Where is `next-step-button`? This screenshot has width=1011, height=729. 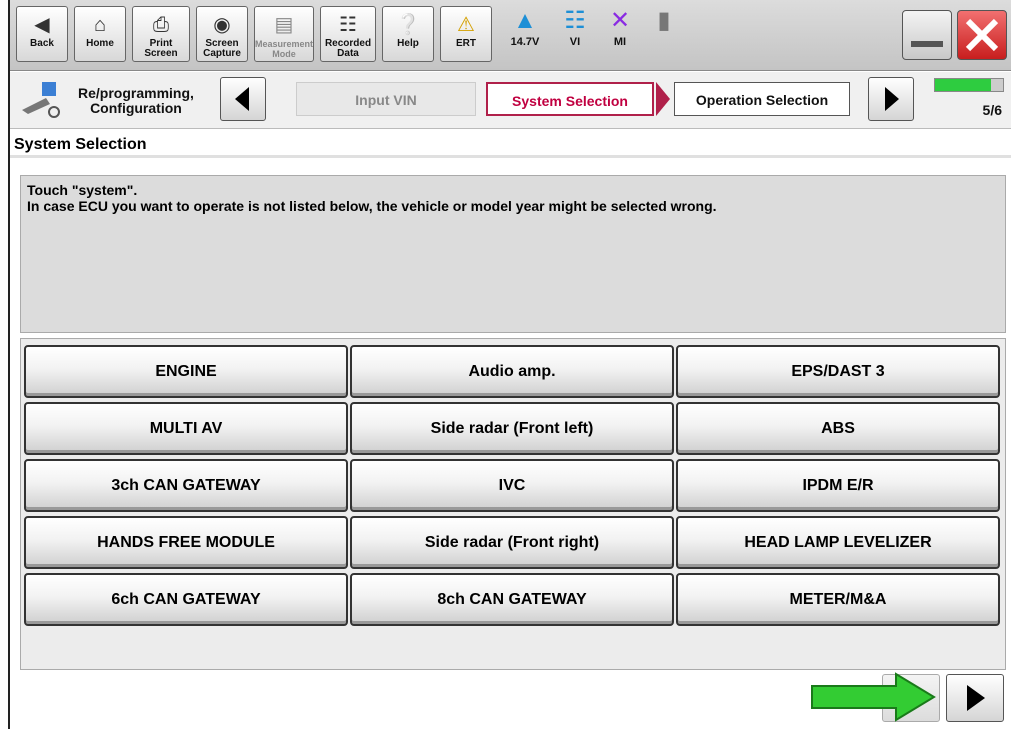 next-step-button is located at coordinates (891, 99).